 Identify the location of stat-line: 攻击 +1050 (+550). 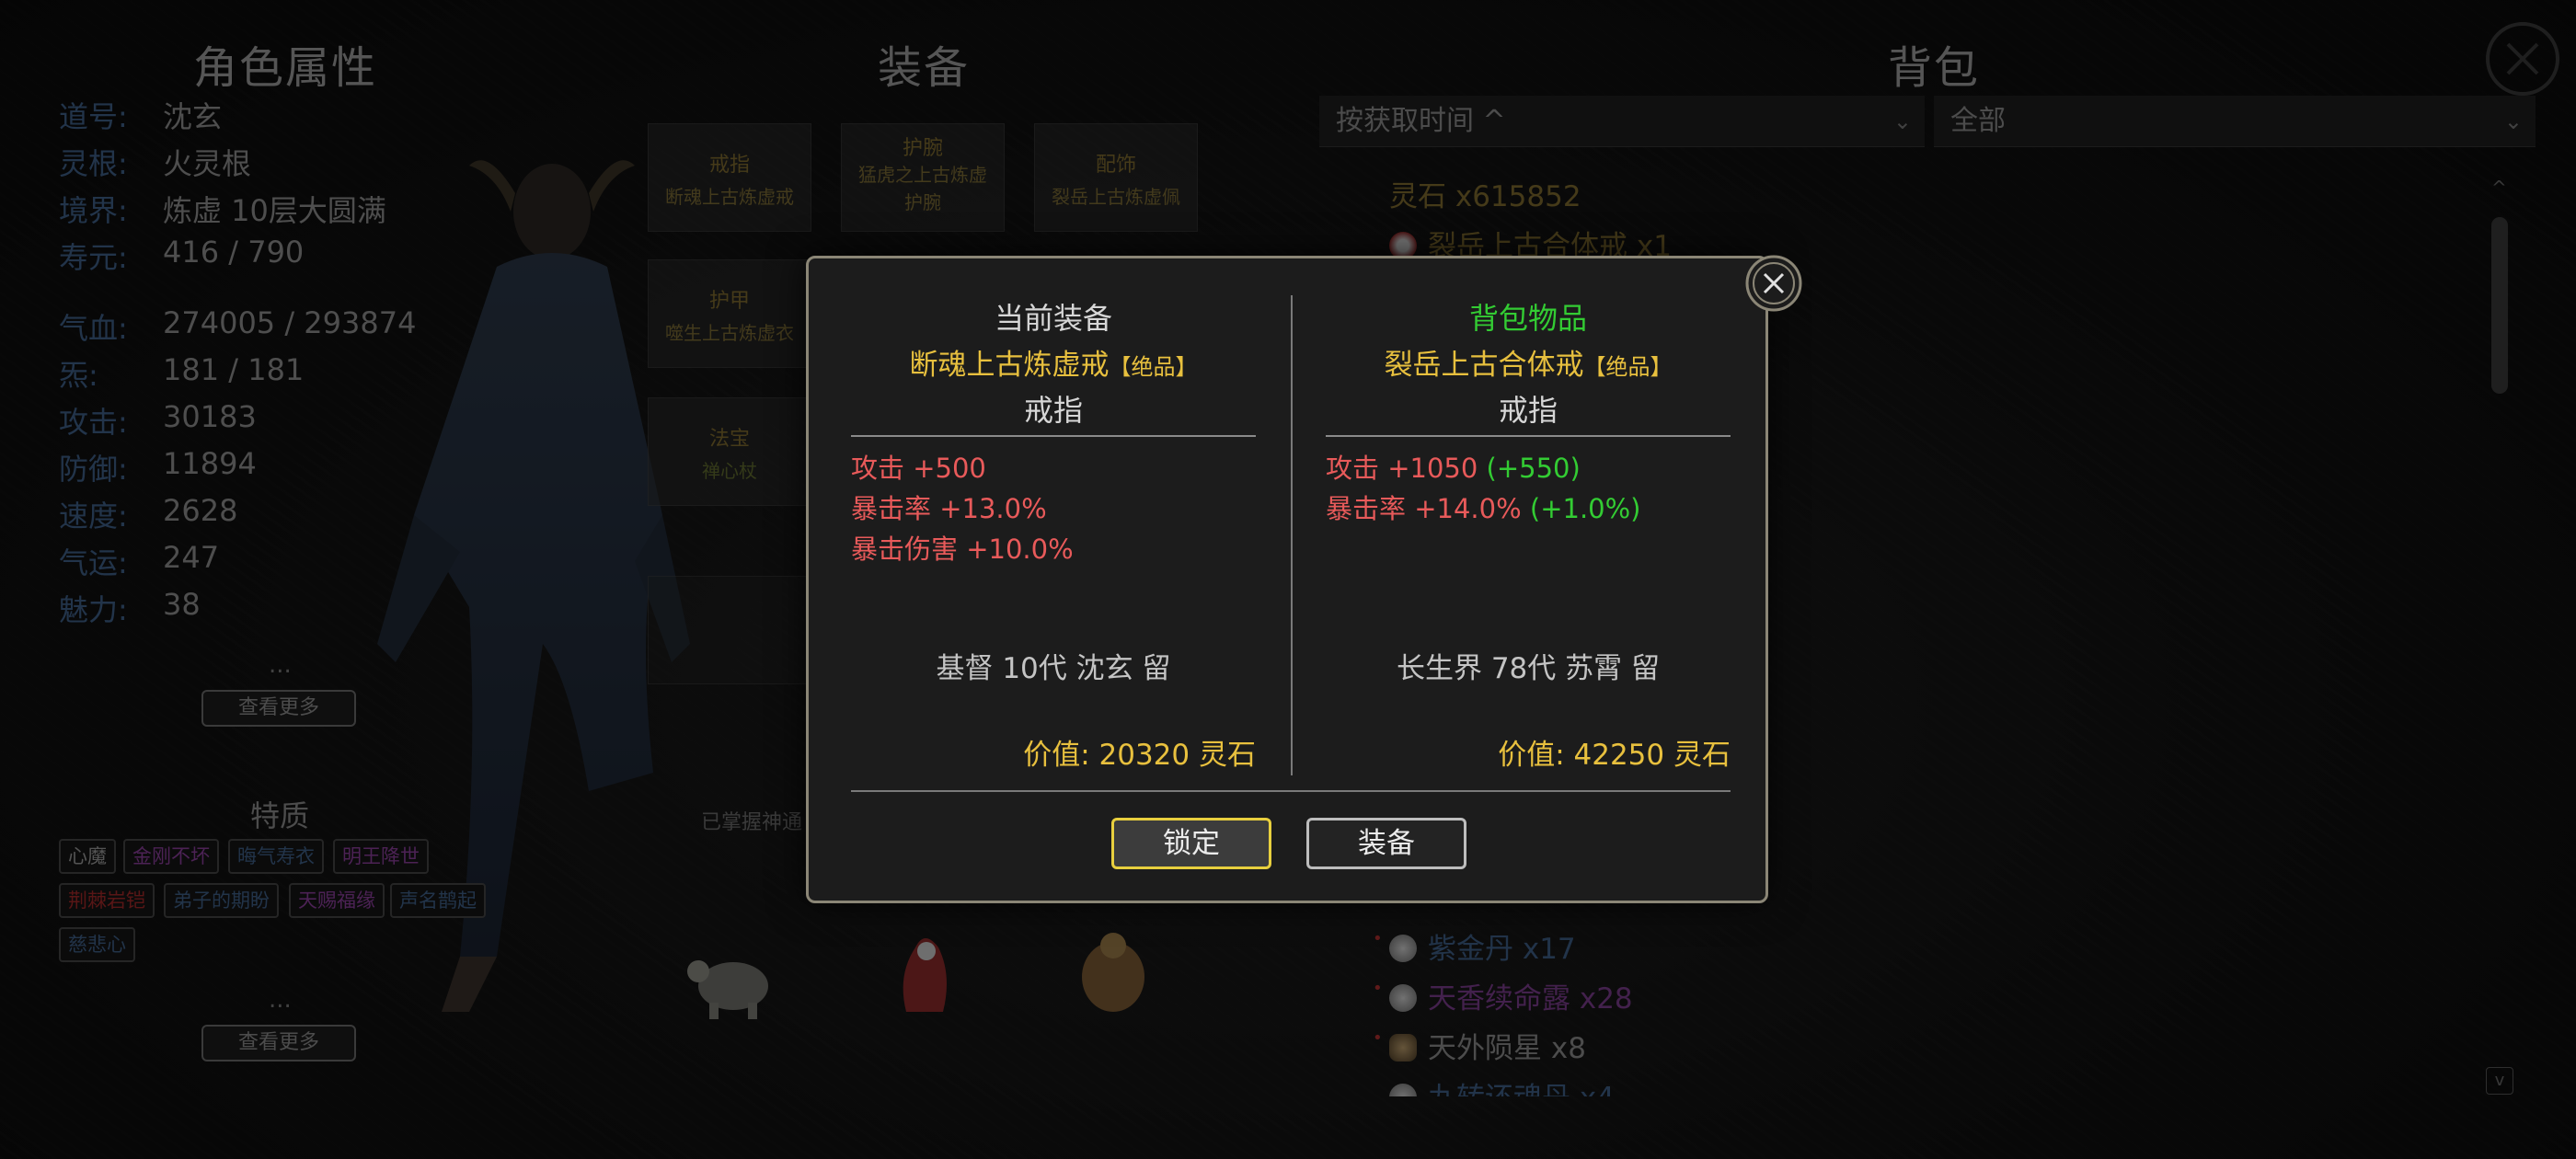
(1483, 468).